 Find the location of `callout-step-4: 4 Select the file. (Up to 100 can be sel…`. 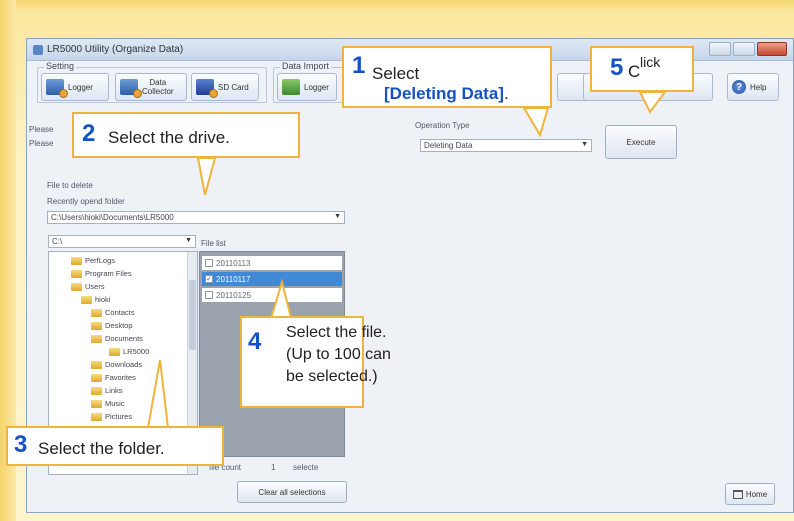

callout-step-4: 4 Select the file. (Up to 100 can be sel… is located at coordinates (315, 362).